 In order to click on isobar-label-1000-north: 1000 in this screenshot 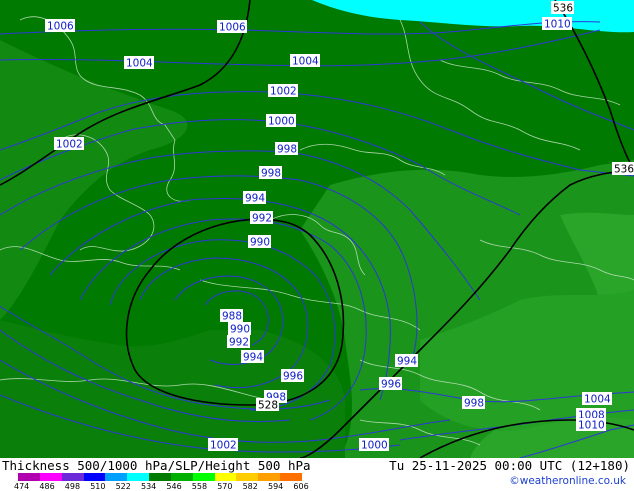, I will do `click(281, 121)`.